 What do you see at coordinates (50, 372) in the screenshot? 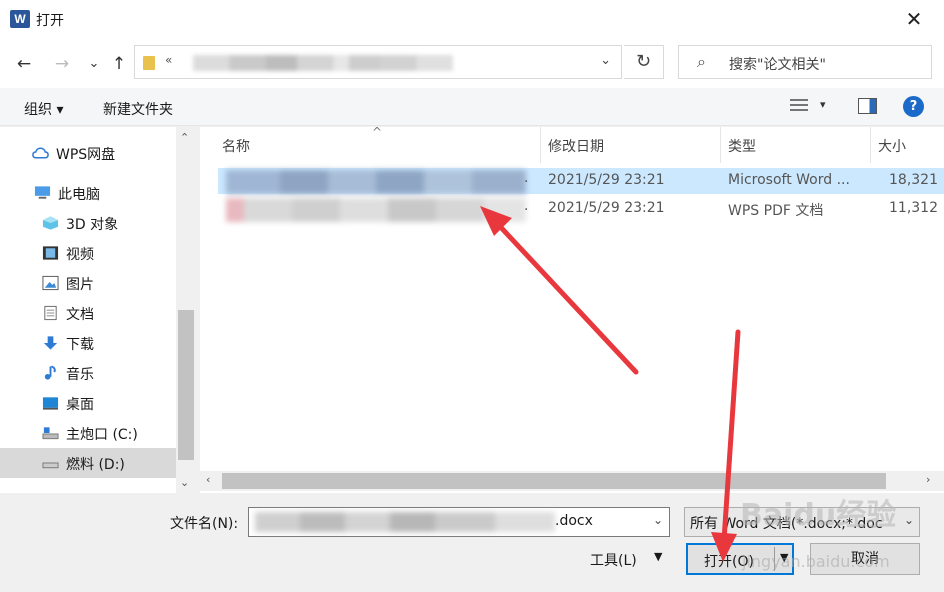
I see `music-icon` at bounding box center [50, 372].